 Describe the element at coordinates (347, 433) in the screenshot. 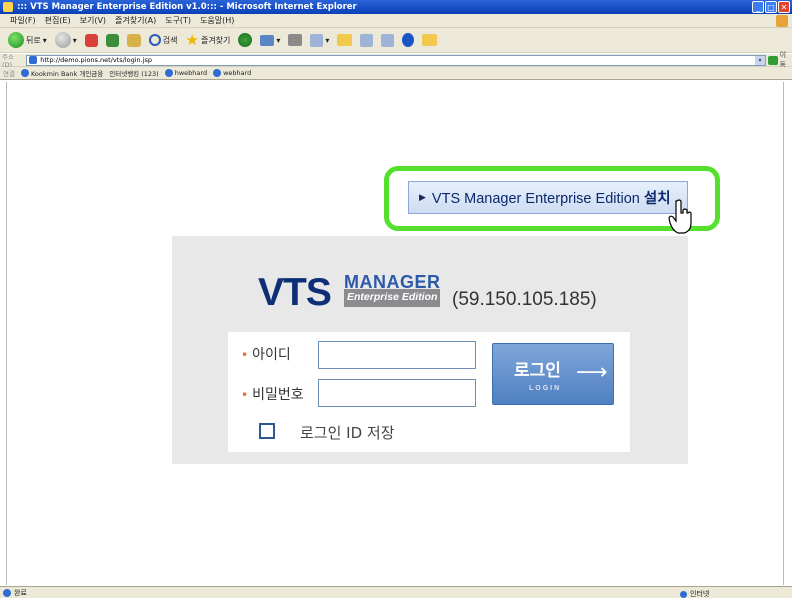

I see `save-id-label: 로그인 ID 저장` at that location.